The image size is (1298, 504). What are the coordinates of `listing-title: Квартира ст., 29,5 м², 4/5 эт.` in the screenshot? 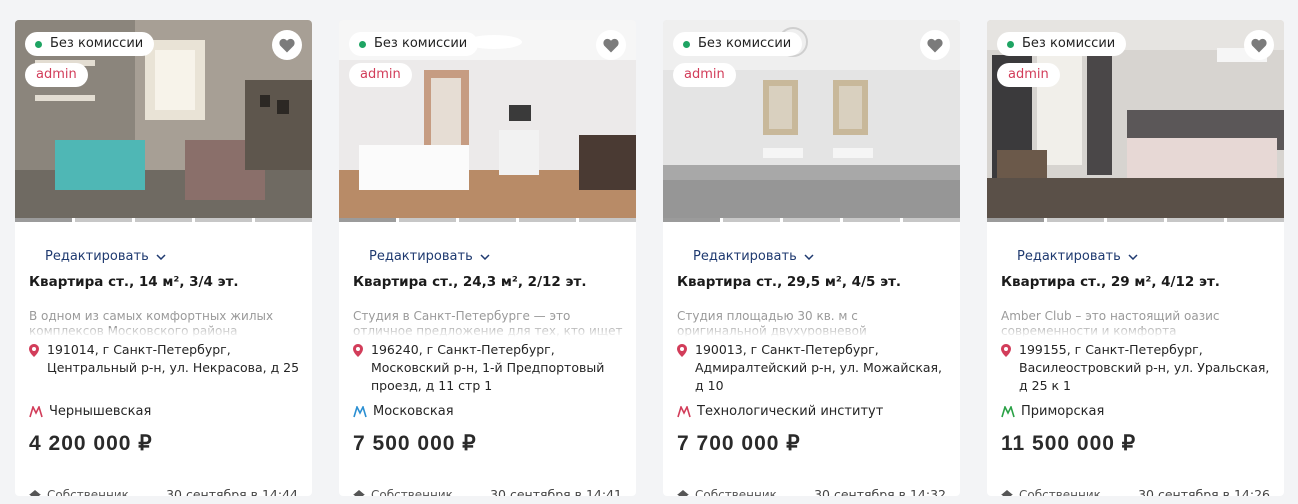 It's located at (789, 282).